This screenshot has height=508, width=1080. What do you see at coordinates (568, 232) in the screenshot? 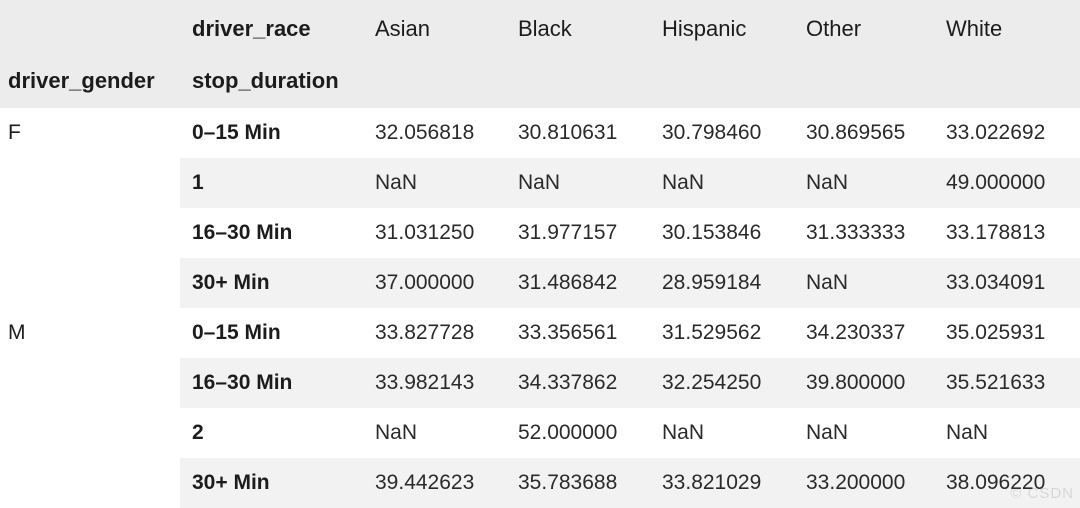
I see `table-cell: 31.977157` at bounding box center [568, 232].